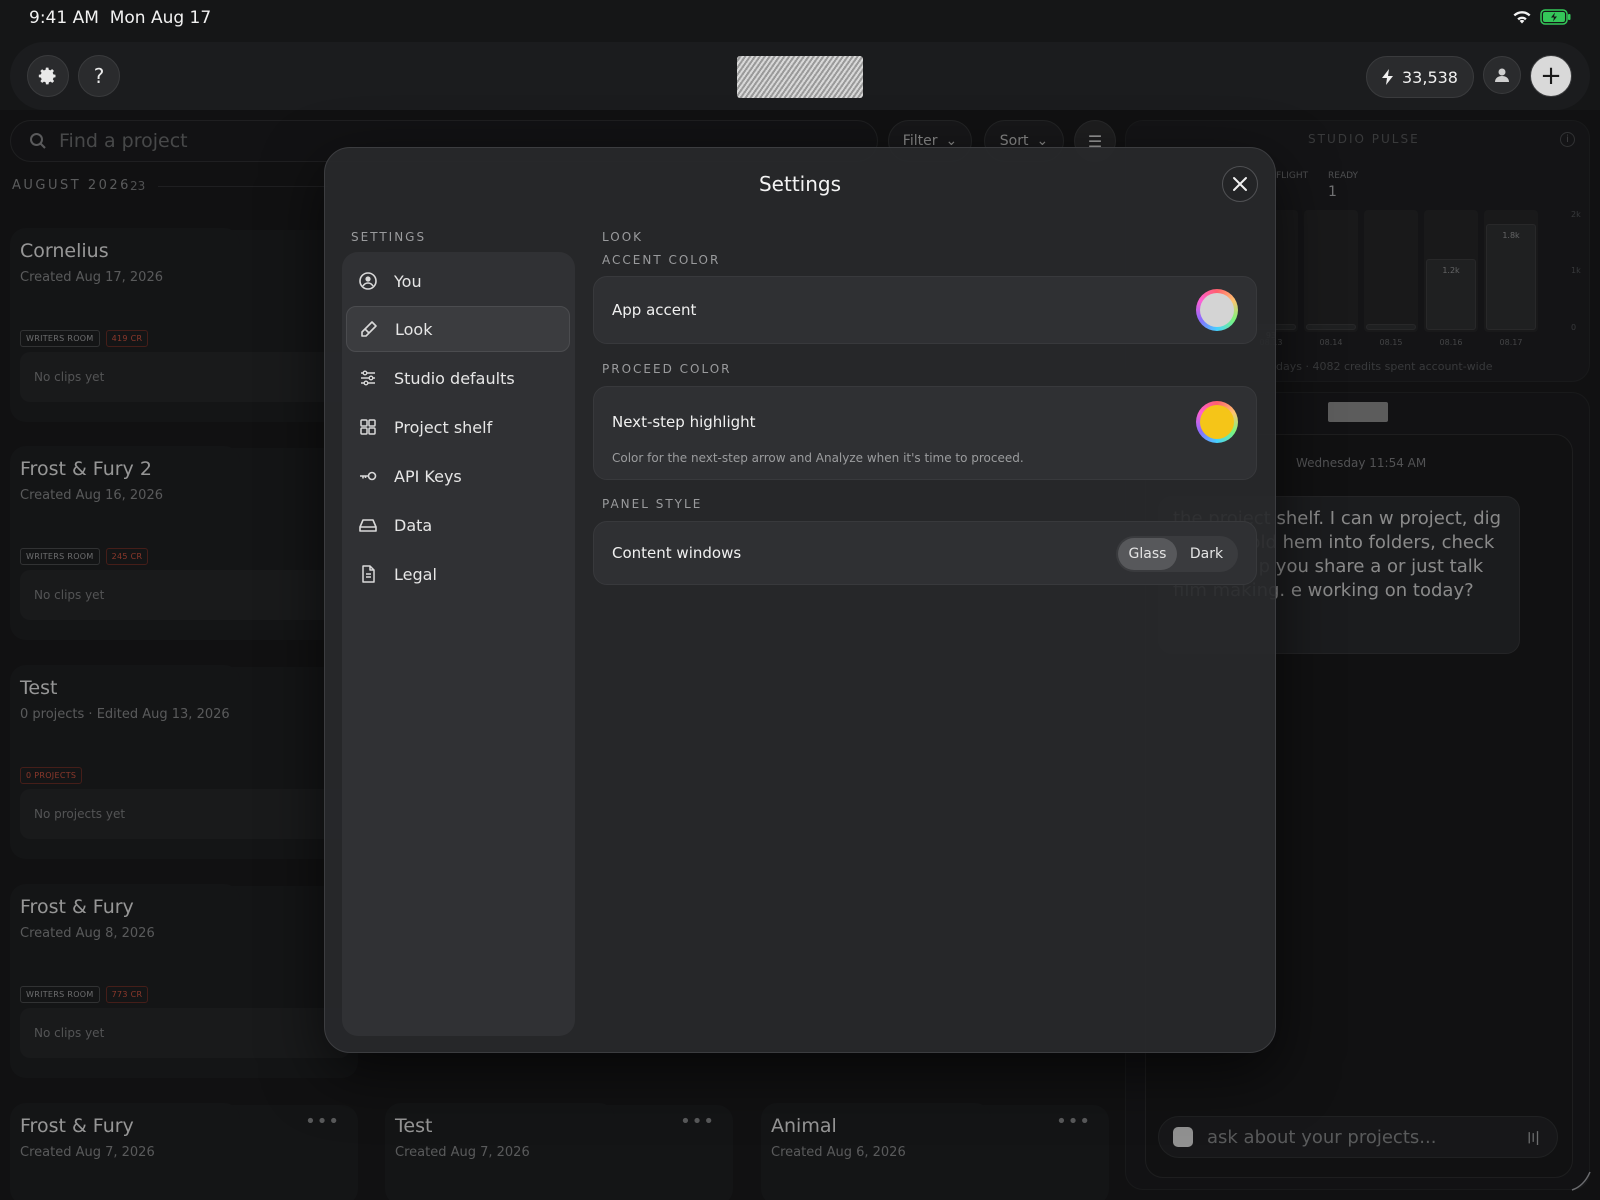 This screenshot has height=1200, width=1600. Describe the element at coordinates (458, 574) in the screenshot. I see `nav-item-legal: Legal` at that location.